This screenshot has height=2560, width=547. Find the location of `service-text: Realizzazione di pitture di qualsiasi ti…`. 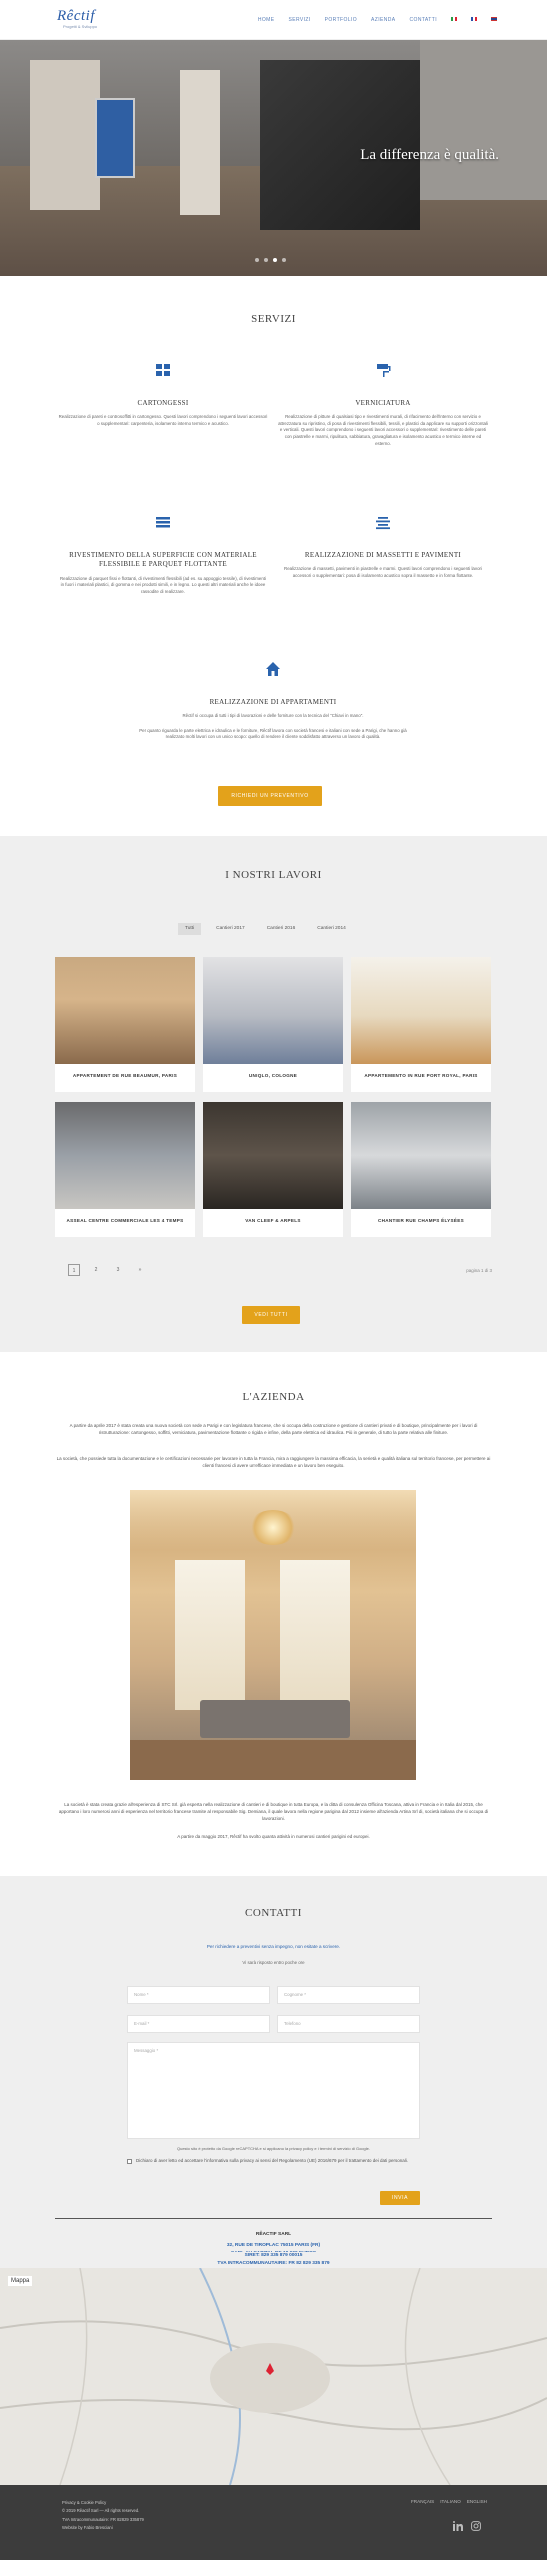

service-text: Realizzazione di pitture di qualsiasi ti… is located at coordinates (383, 430).